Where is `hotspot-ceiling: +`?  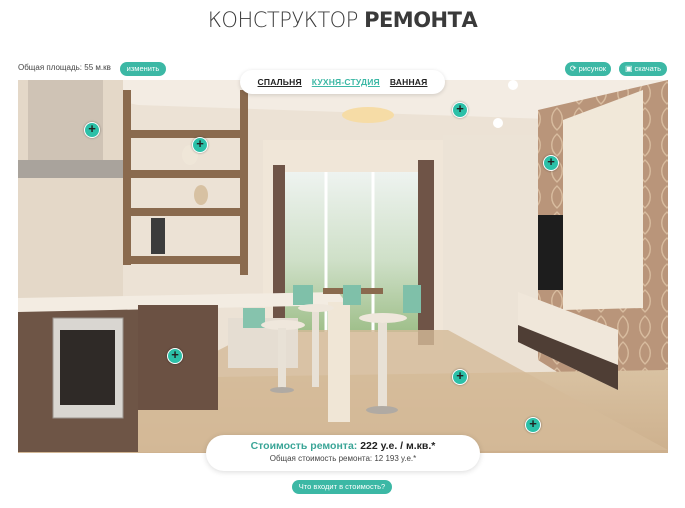
hotspot-ceiling: + is located at coordinates (460, 110).